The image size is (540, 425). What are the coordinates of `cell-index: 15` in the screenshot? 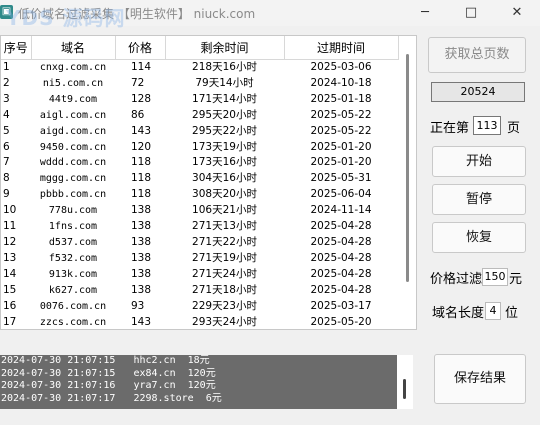 It's located at (10, 289).